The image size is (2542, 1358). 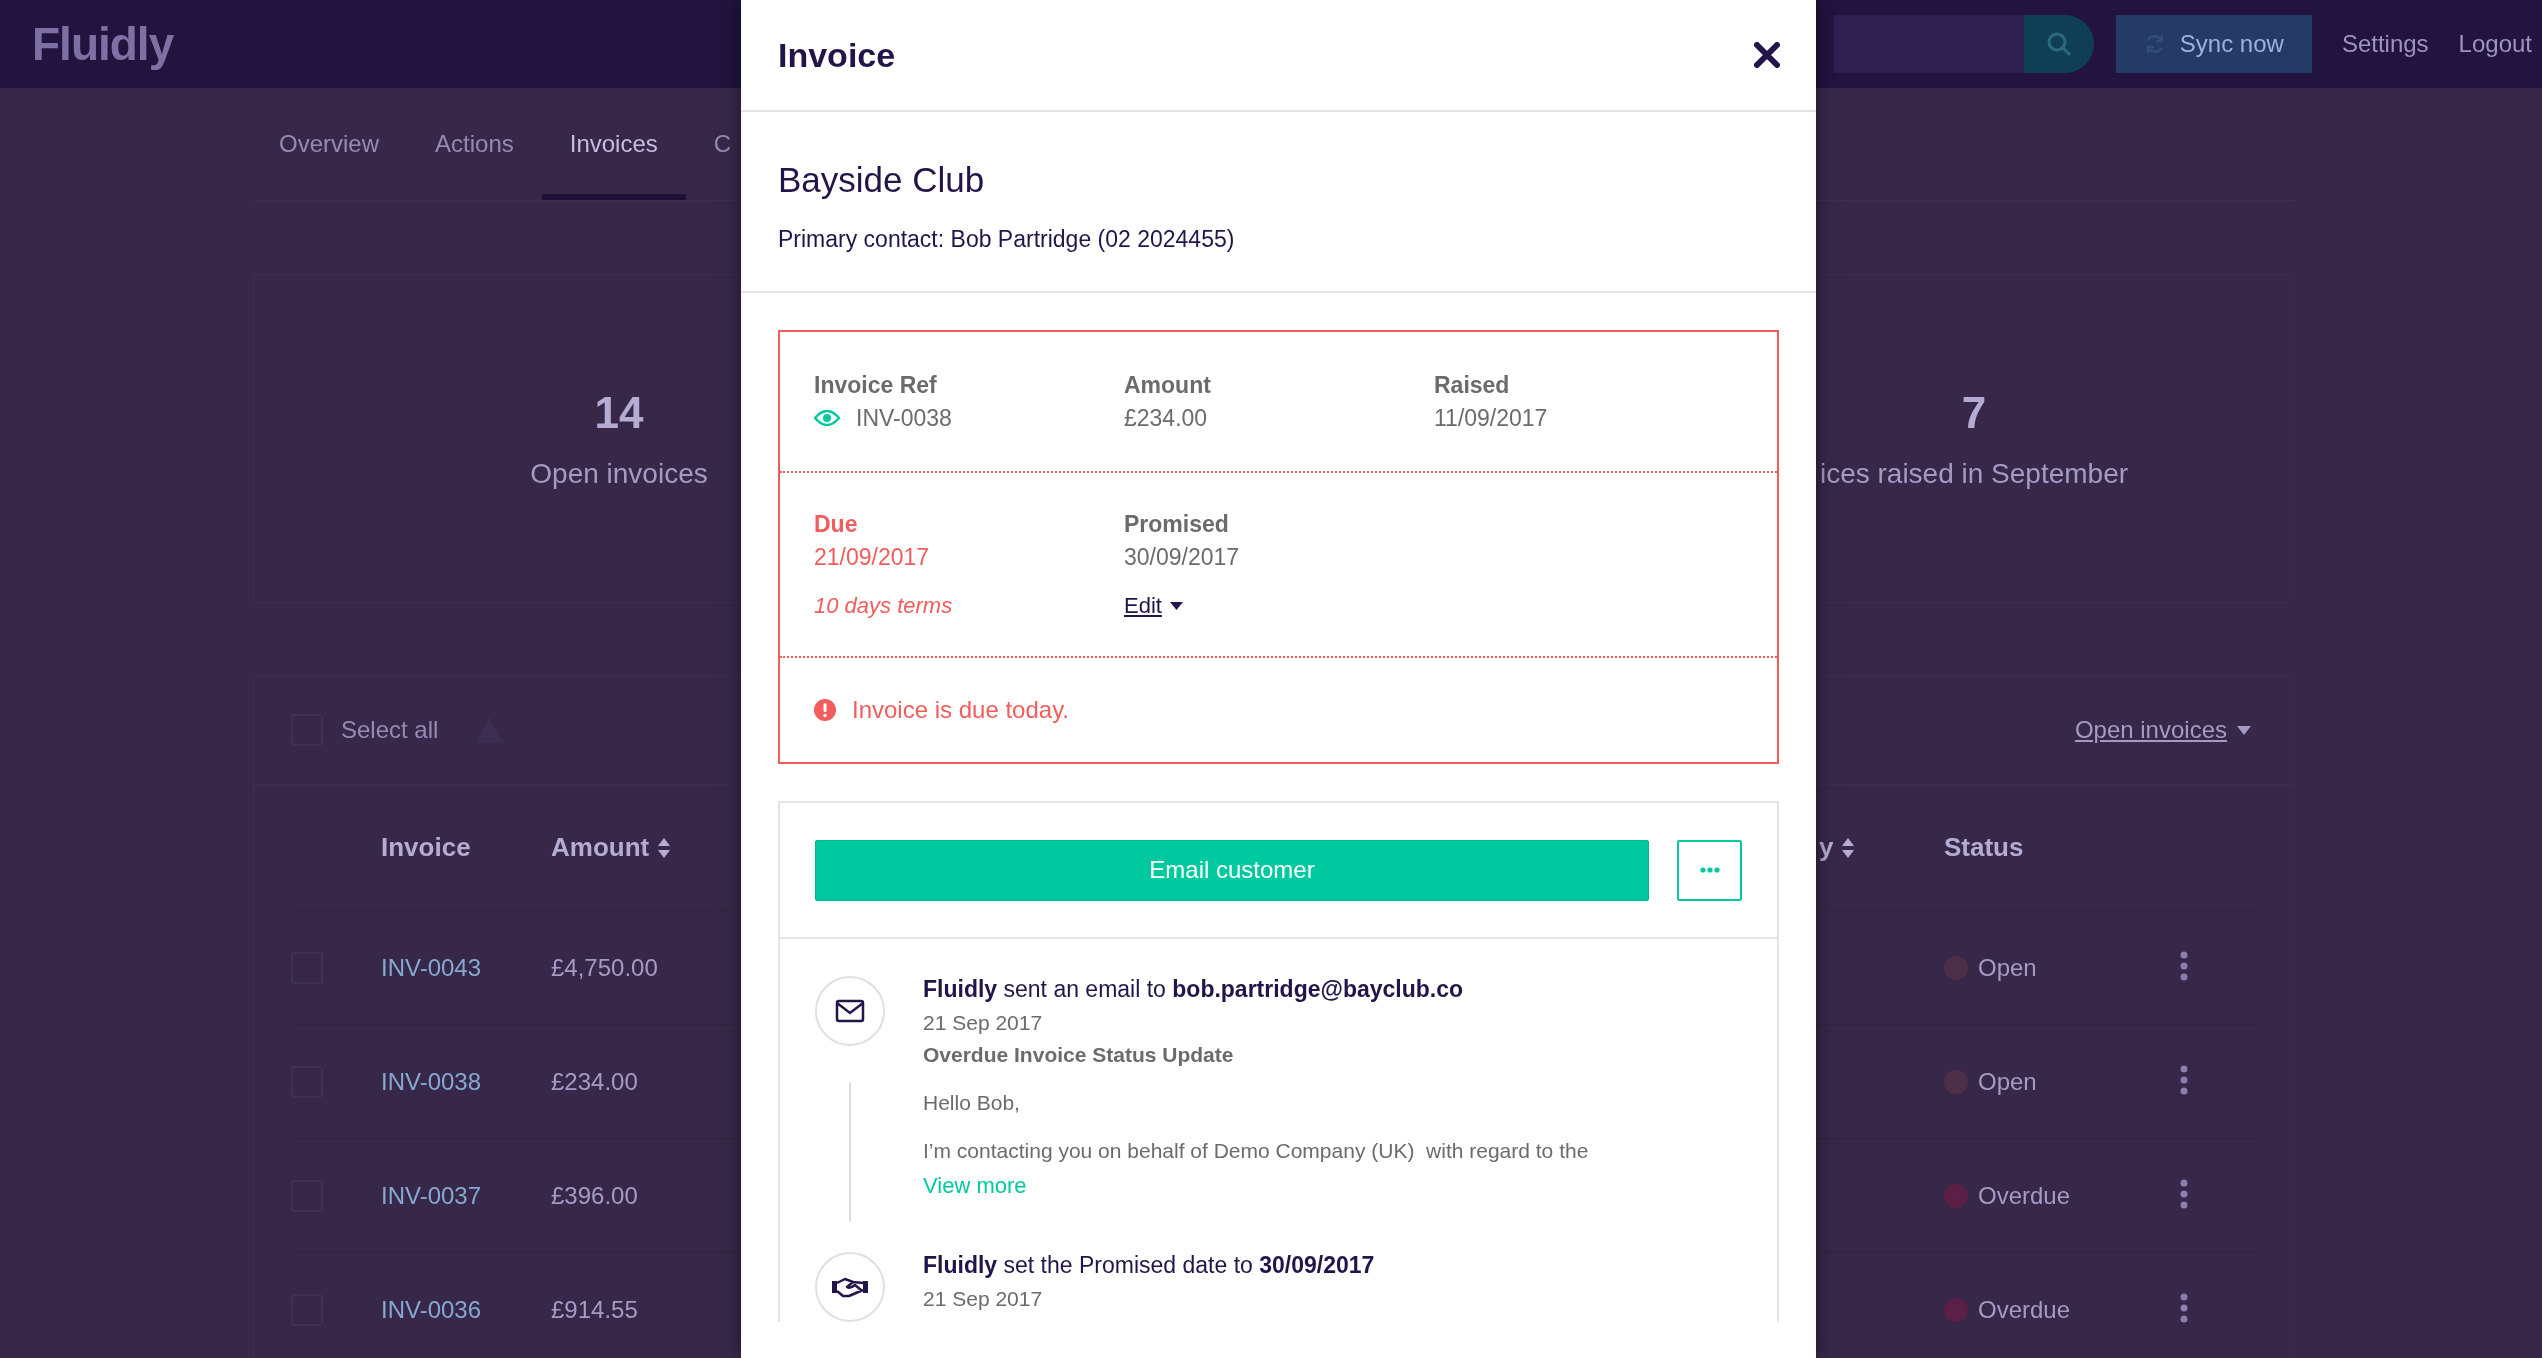 I want to click on search-button, so click(x=2058, y=44).